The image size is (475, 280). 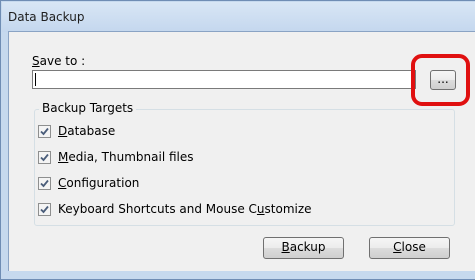 I want to click on save-path-input, so click(x=224, y=79).